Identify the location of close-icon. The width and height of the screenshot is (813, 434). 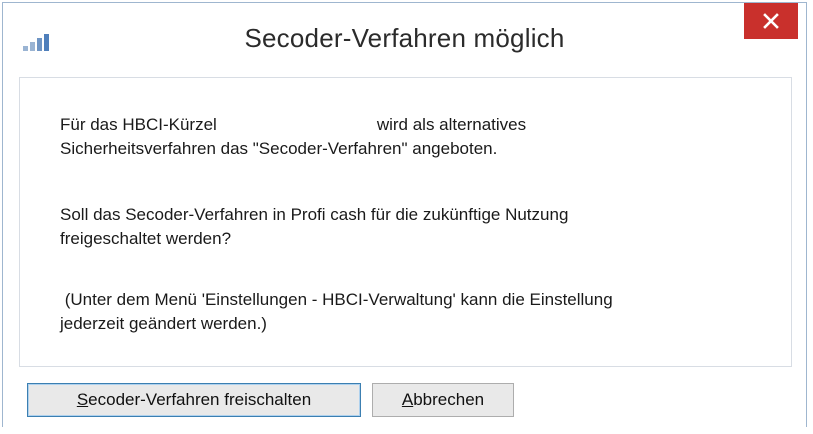
(771, 21).